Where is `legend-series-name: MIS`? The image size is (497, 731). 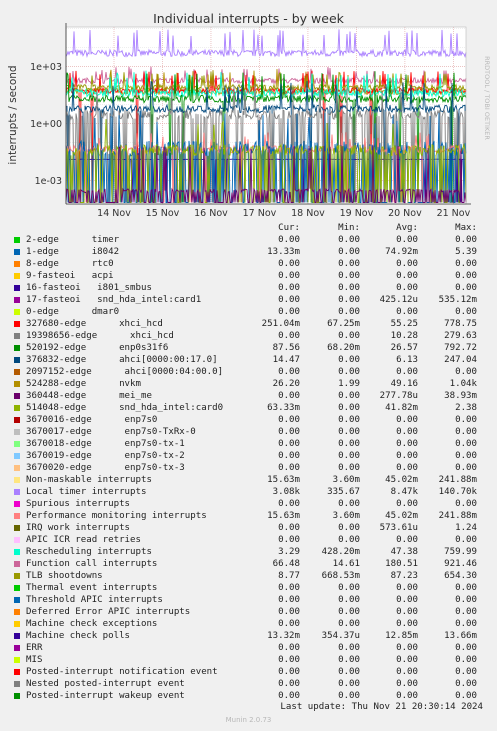 legend-series-name: MIS is located at coordinates (34, 660).